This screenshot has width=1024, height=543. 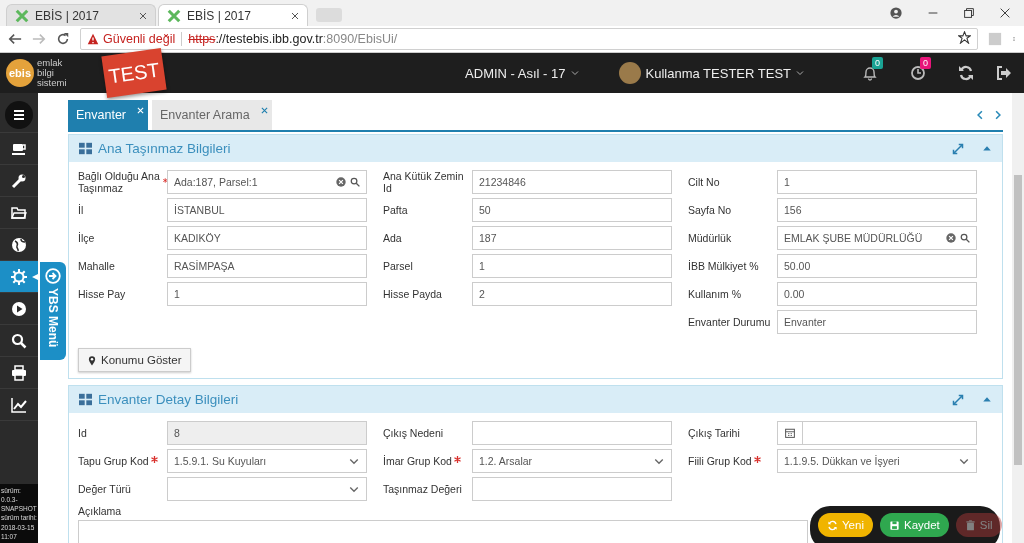 What do you see at coordinates (267, 461) in the screenshot?
I see `select-field: 1.5.9.1. Su Kuyuları` at bounding box center [267, 461].